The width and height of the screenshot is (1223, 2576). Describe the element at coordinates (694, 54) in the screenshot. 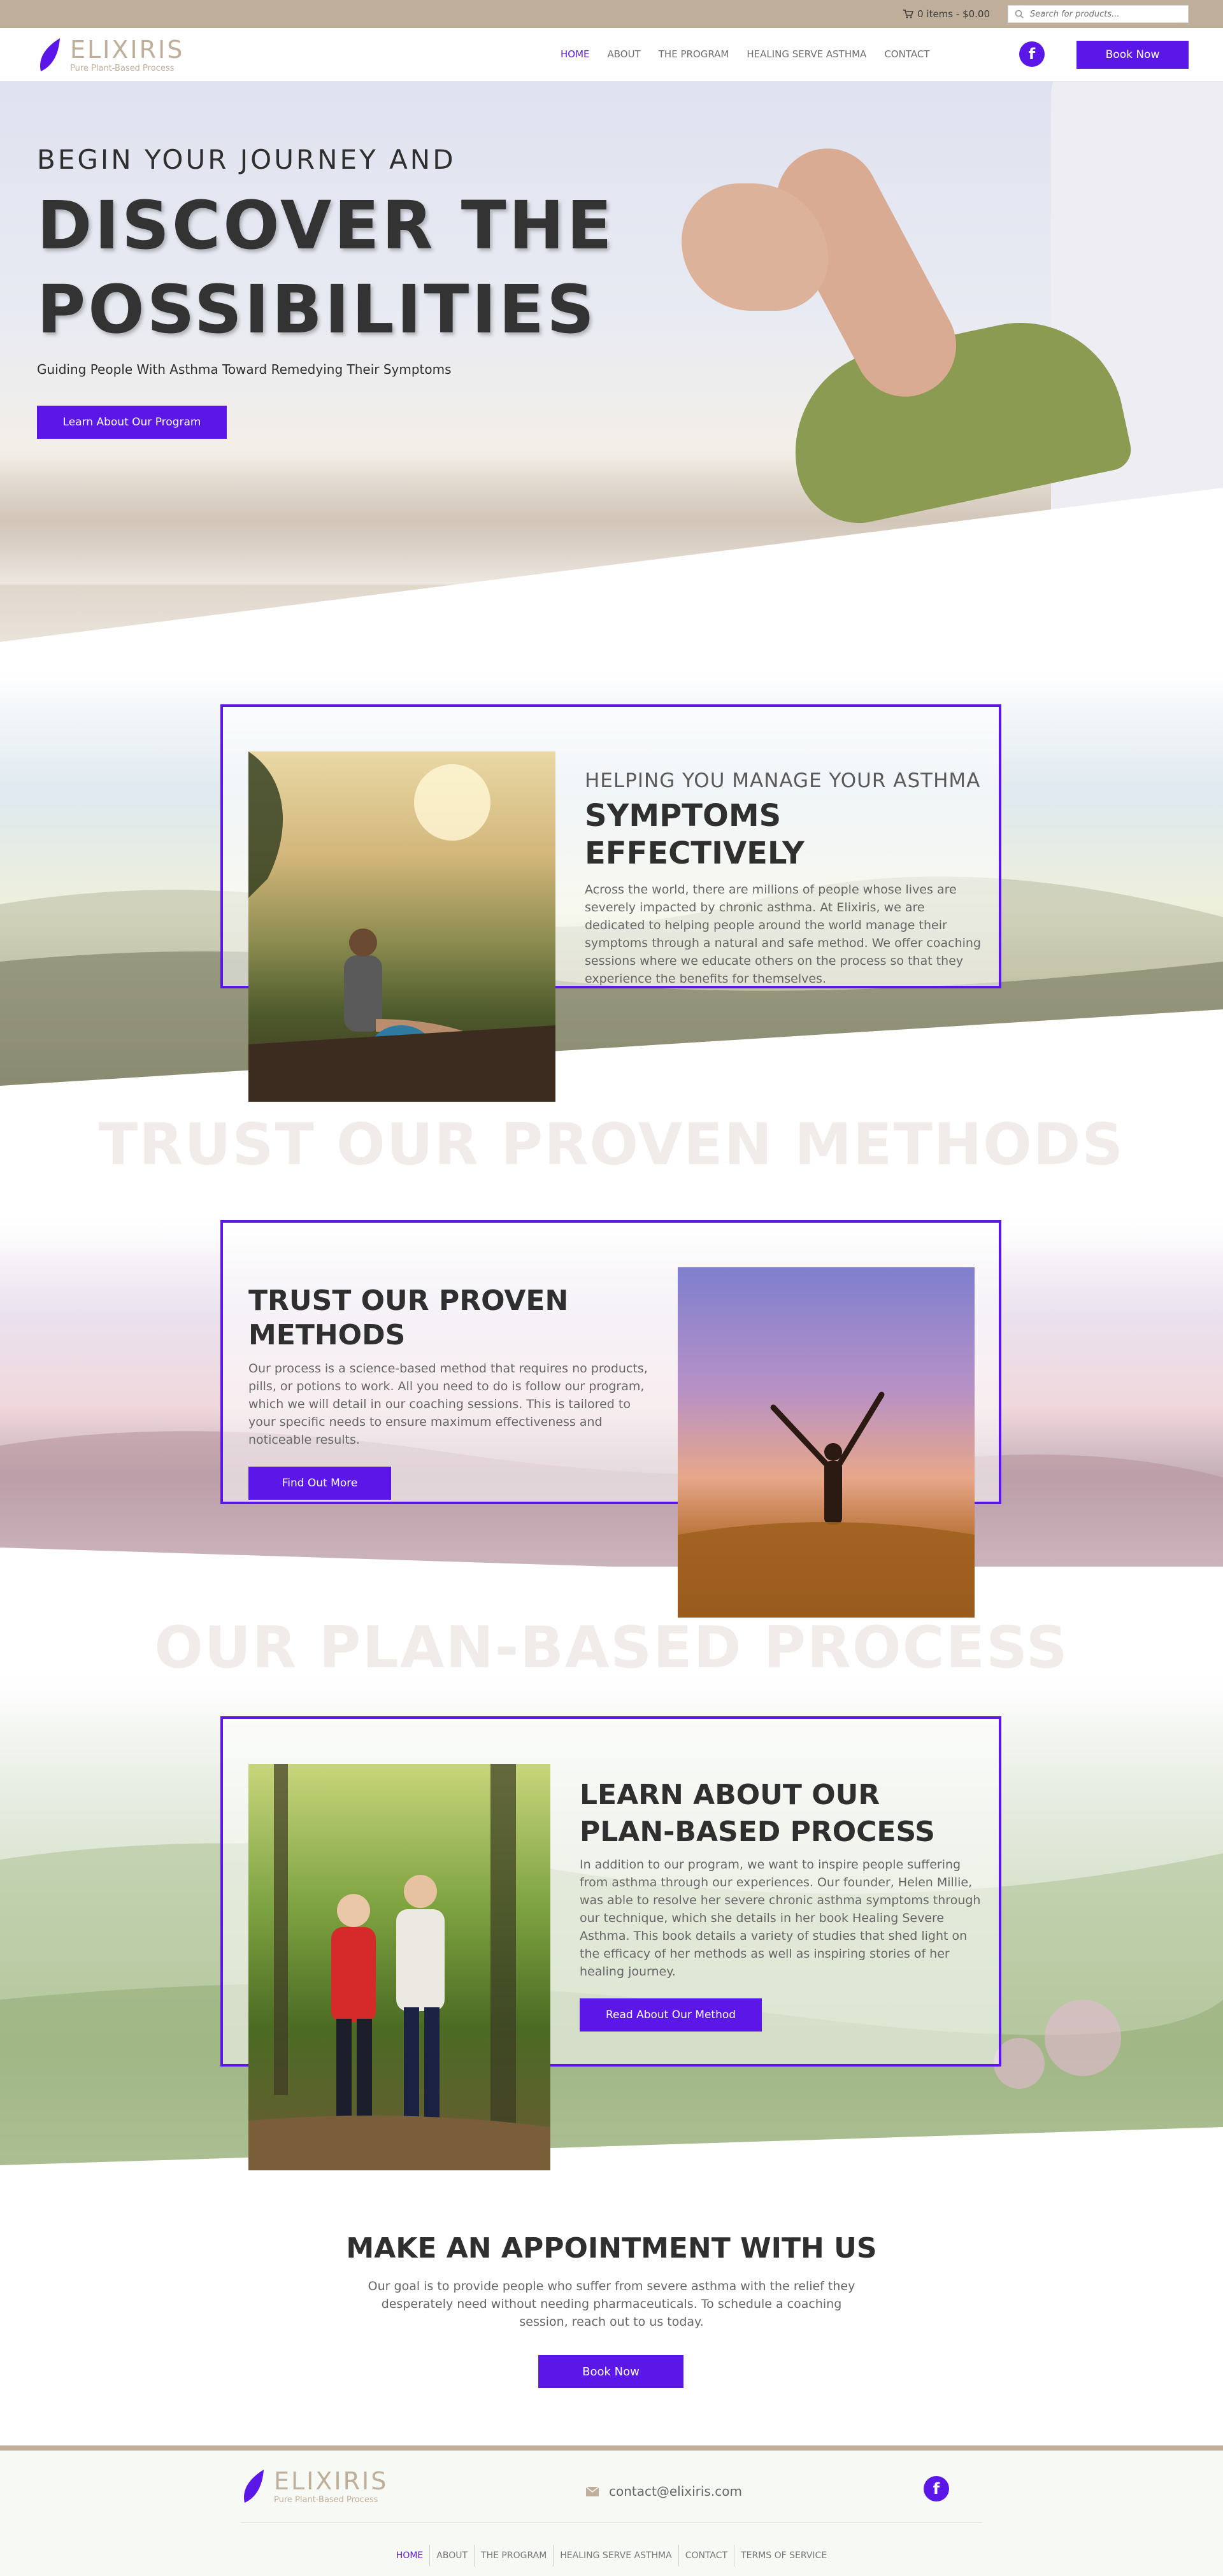

I see `nav-the-program: THE PROGRAM` at that location.